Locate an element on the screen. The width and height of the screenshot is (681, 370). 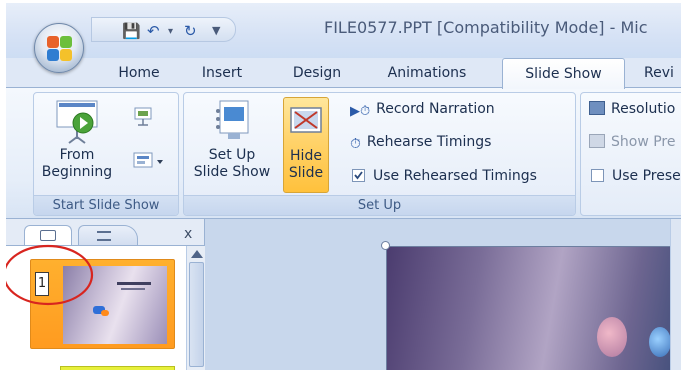
tab-outline is located at coordinates (108, 235).